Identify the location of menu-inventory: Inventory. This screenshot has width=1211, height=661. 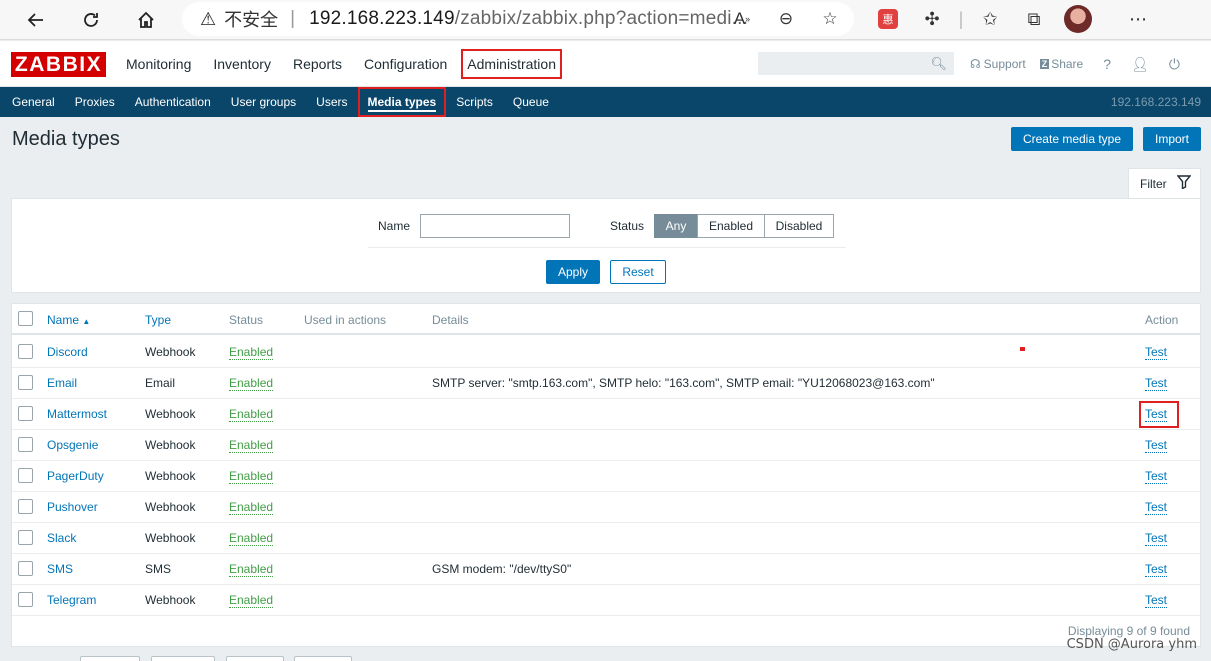
(242, 64).